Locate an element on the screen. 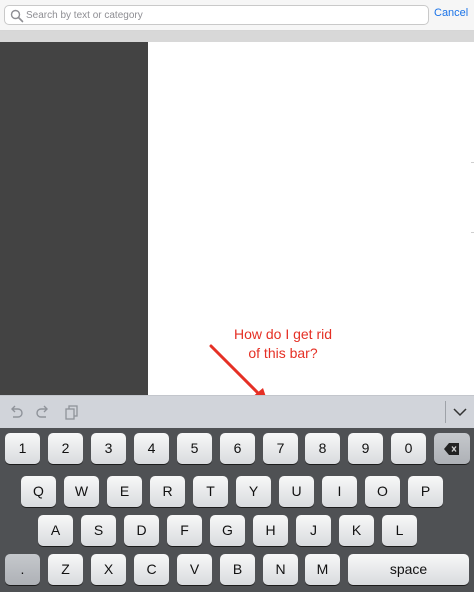 This screenshot has width=474, height=592. paste-icon is located at coordinates (72, 412).